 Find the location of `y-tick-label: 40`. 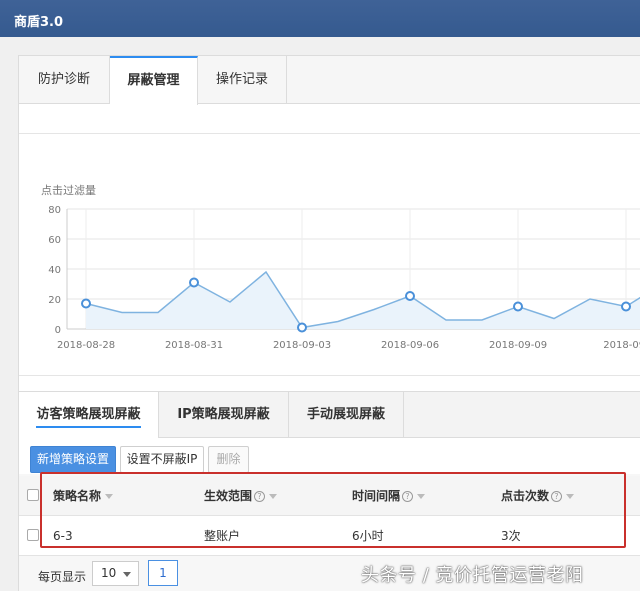

y-tick-label: 40 is located at coordinates (54, 270).